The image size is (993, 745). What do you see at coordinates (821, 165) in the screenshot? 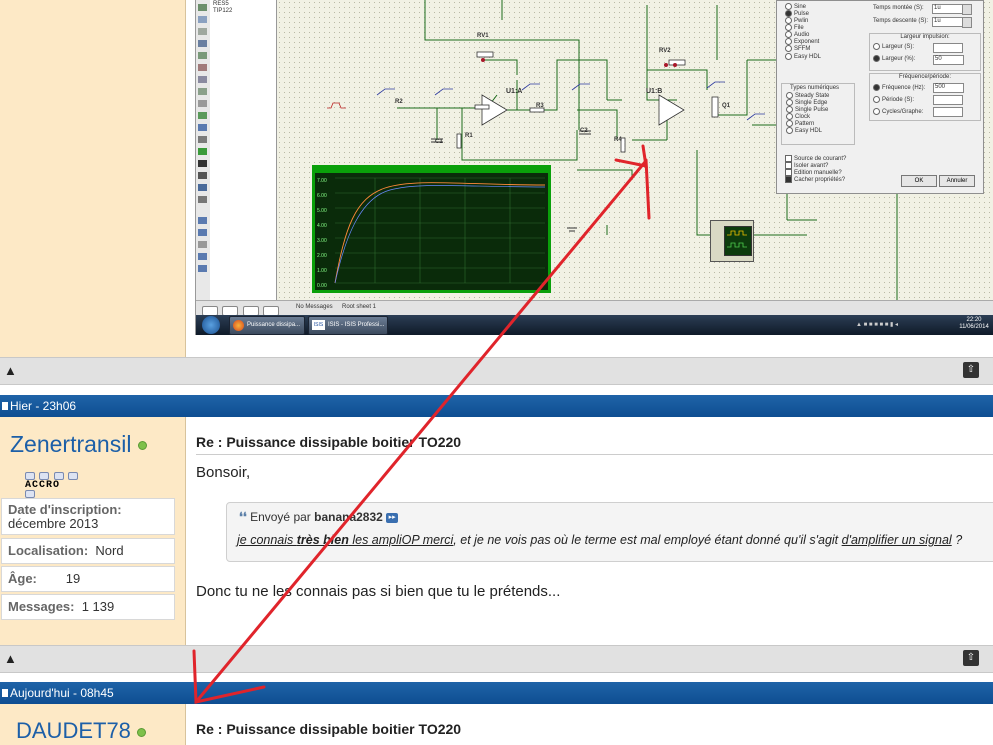
I see `checkbox: Isoler avant?` at bounding box center [821, 165].